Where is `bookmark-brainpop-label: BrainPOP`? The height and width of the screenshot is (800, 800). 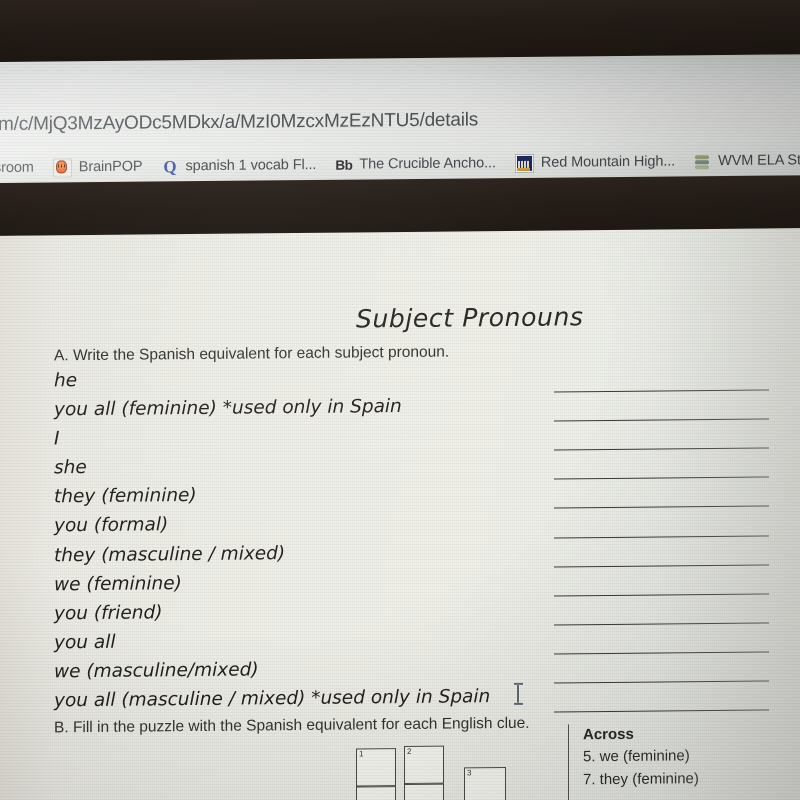
bookmark-brainpop-label: BrainPOP is located at coordinates (110, 167).